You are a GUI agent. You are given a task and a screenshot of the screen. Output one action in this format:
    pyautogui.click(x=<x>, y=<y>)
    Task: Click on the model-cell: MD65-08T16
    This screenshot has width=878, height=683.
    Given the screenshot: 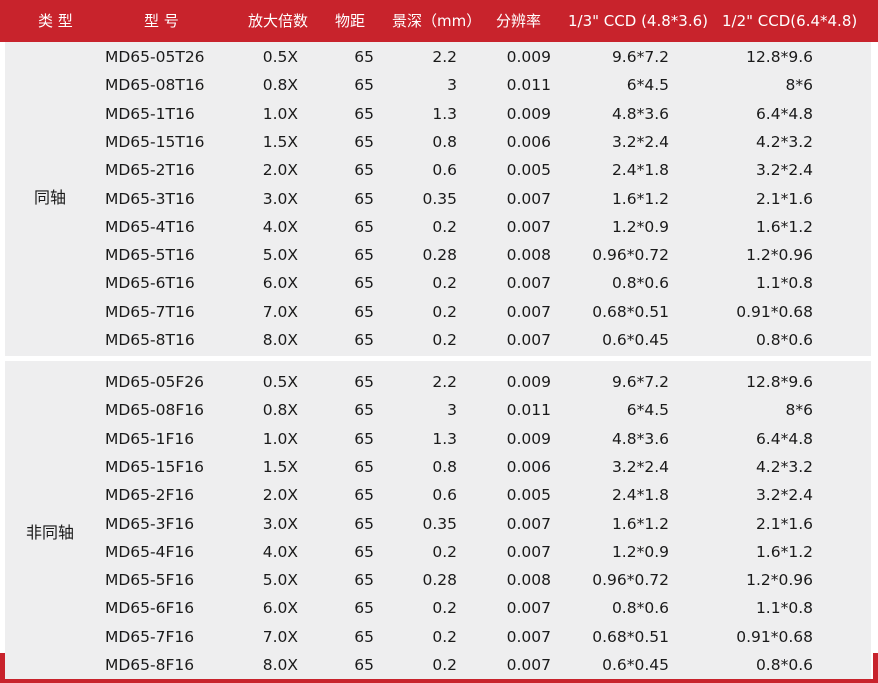 What is the action you would take?
    pyautogui.click(x=155, y=85)
    